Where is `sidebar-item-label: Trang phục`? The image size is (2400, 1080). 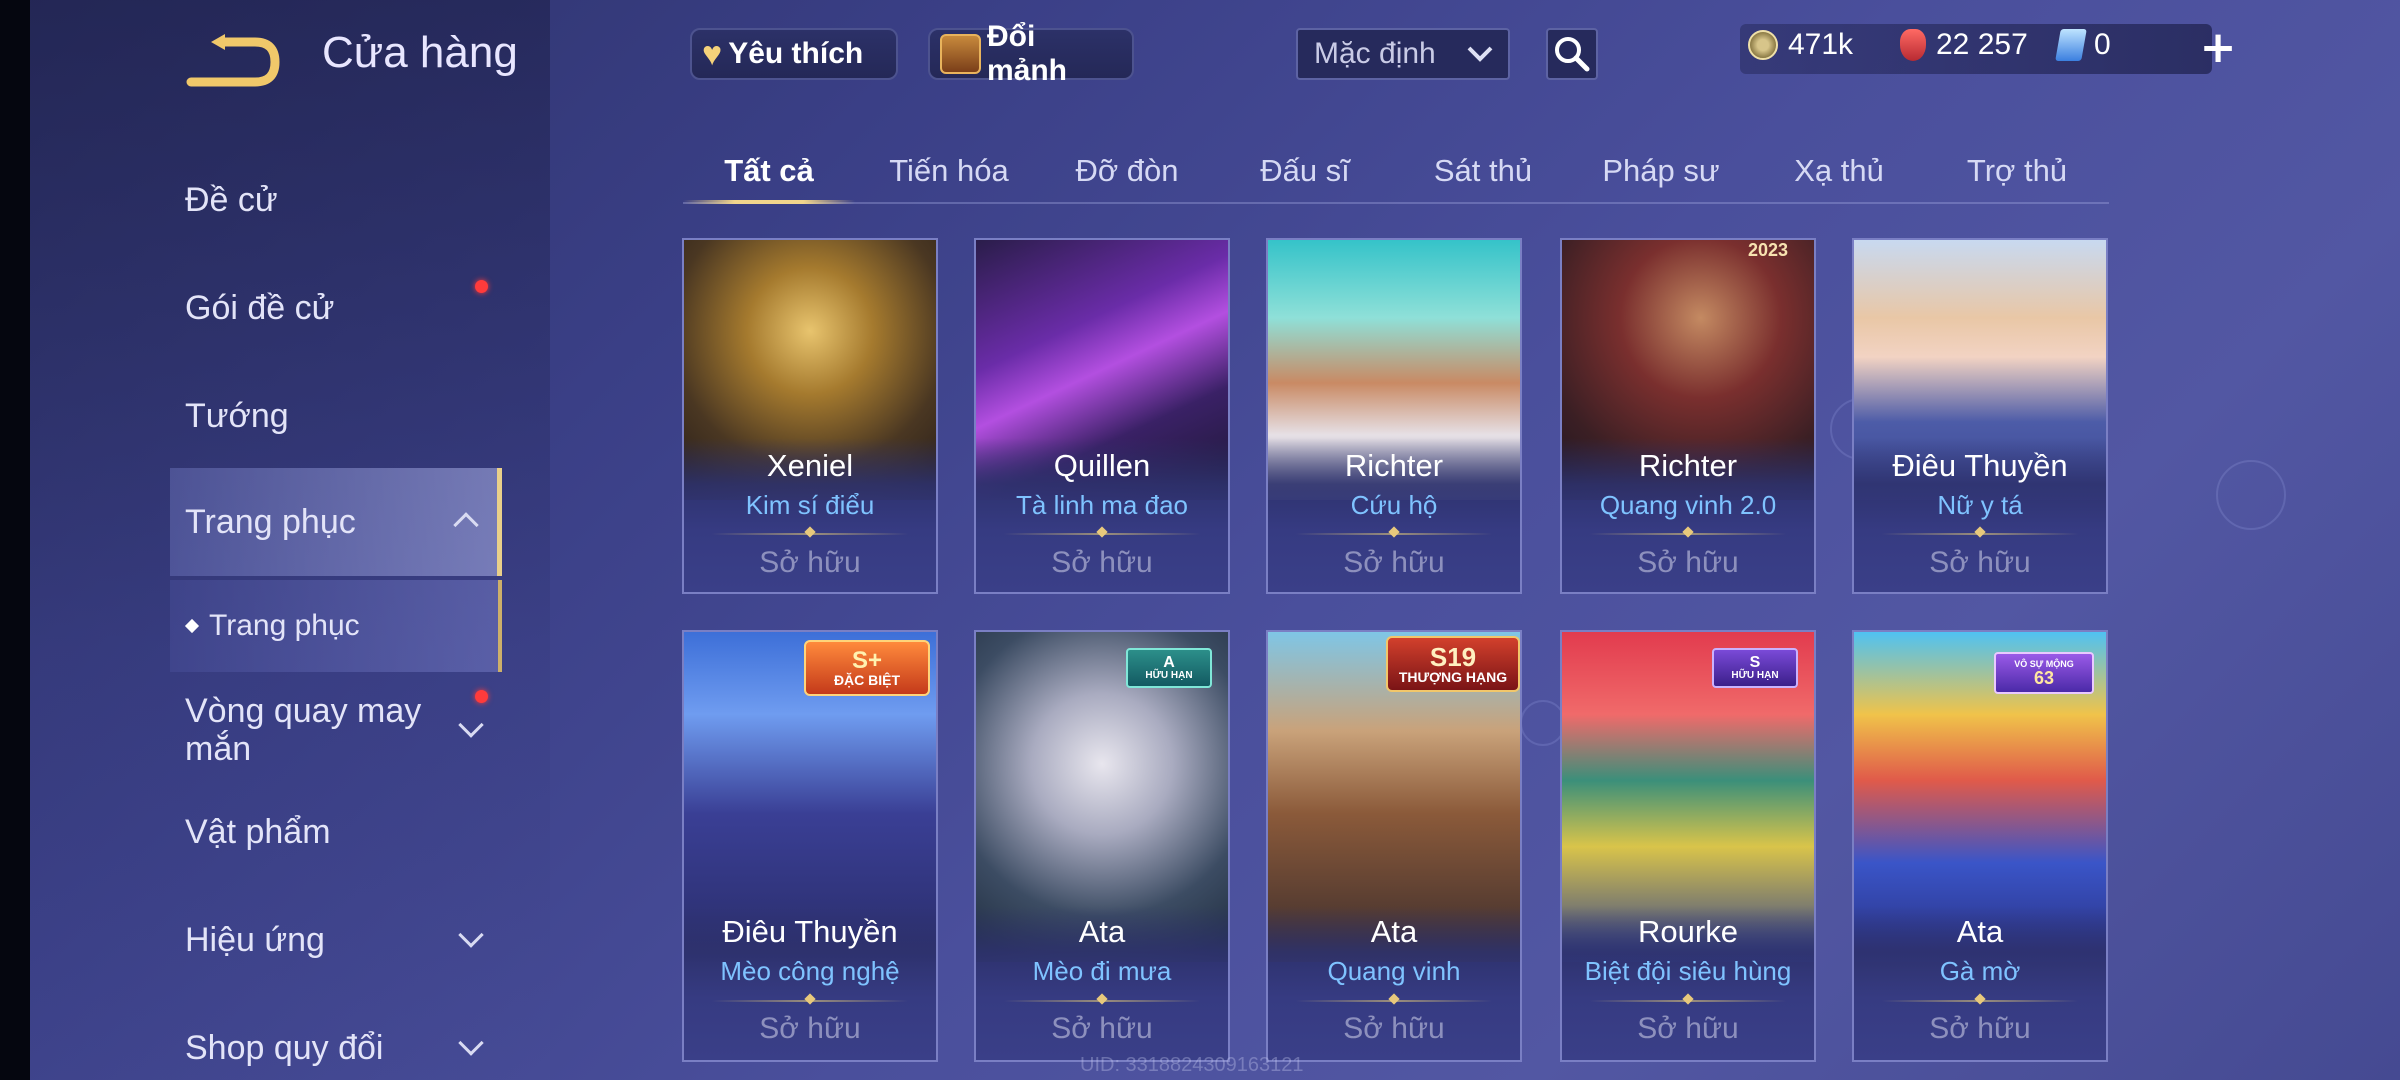
sidebar-item-label: Trang phục is located at coordinates (270, 521).